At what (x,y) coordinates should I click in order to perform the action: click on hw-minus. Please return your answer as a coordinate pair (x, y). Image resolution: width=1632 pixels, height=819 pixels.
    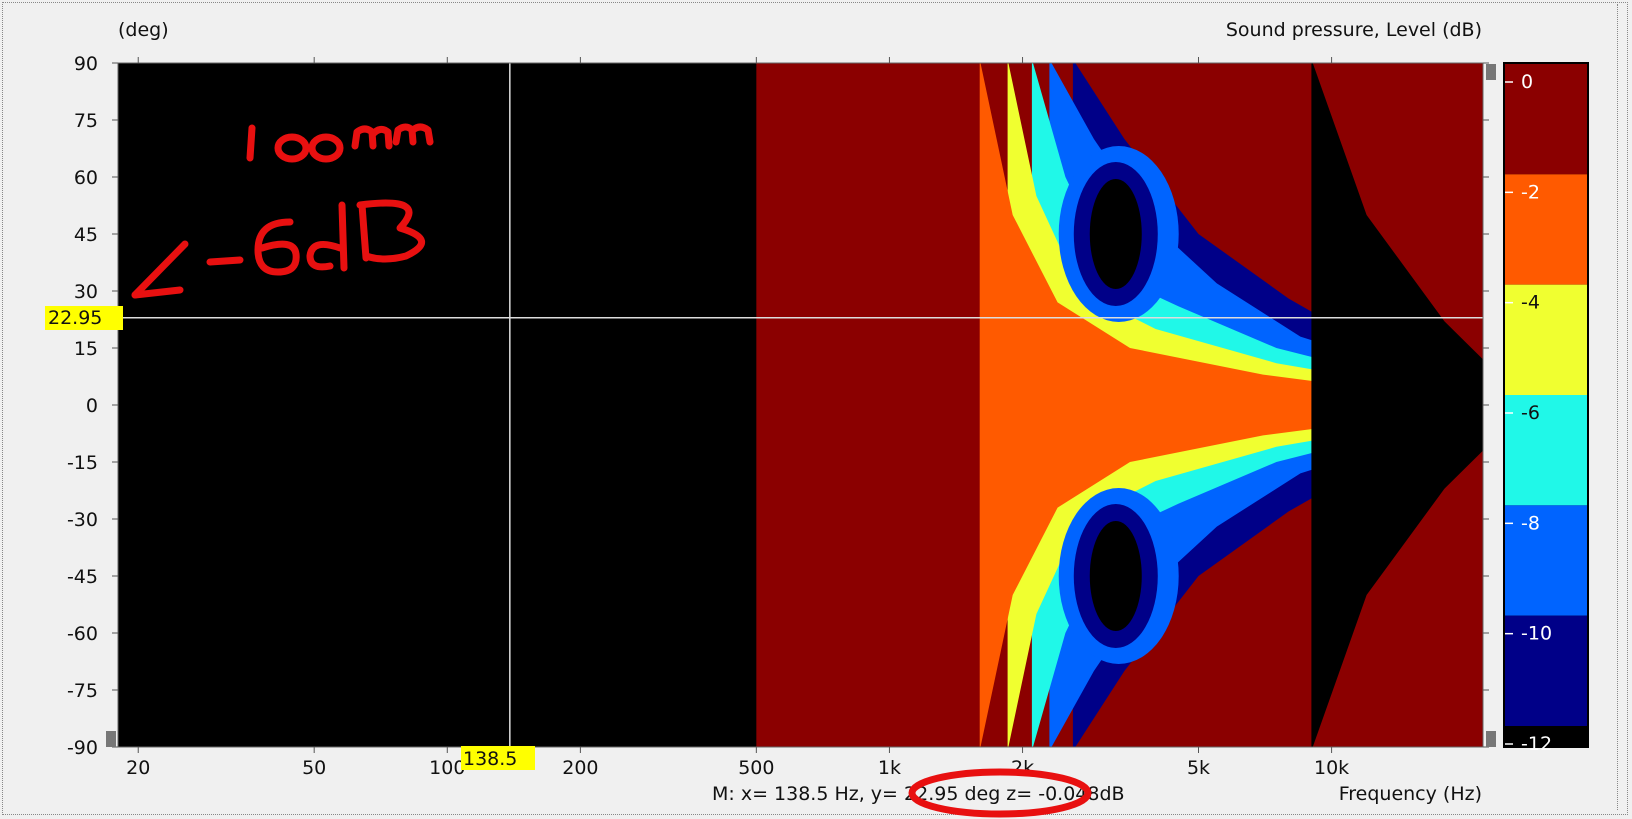
    Looking at the image, I should click on (225, 261).